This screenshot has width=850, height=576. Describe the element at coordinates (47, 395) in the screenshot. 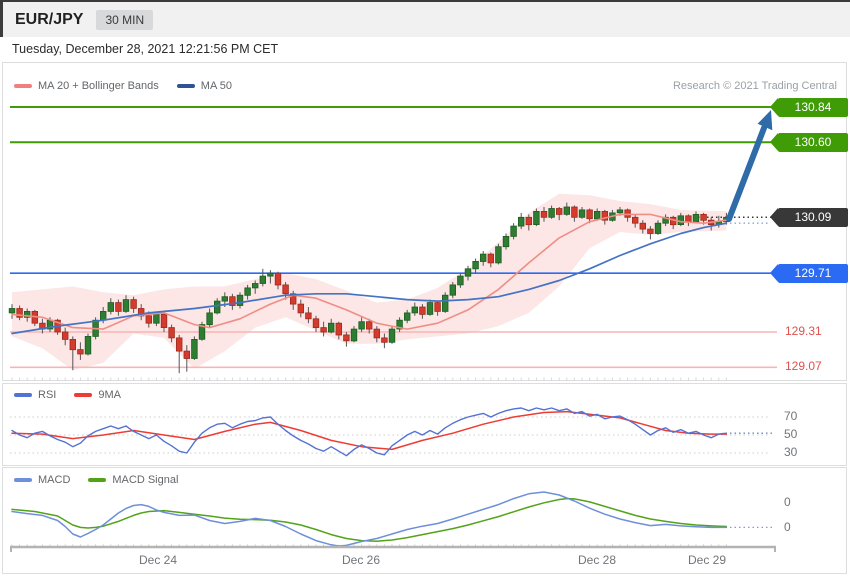

I see `rsi-legend-label: RSI` at that location.